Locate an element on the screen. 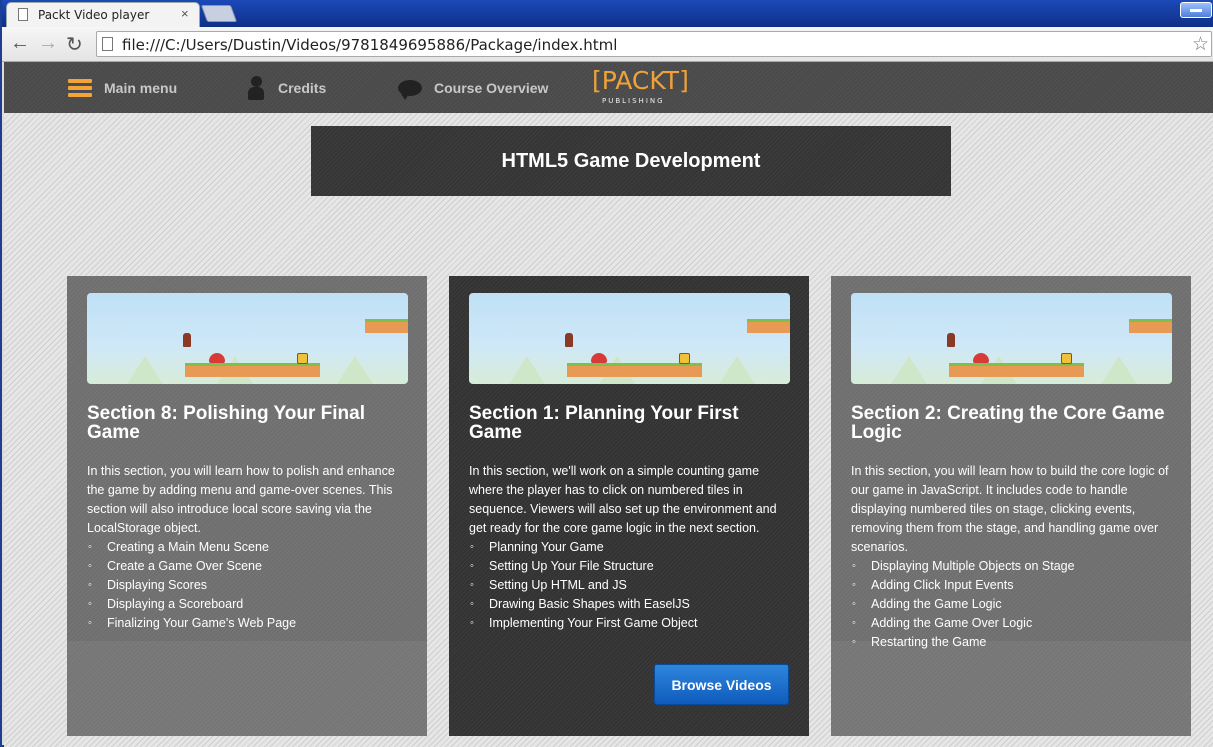  course-title-banner: HTML5 Game Development is located at coordinates (631, 161).